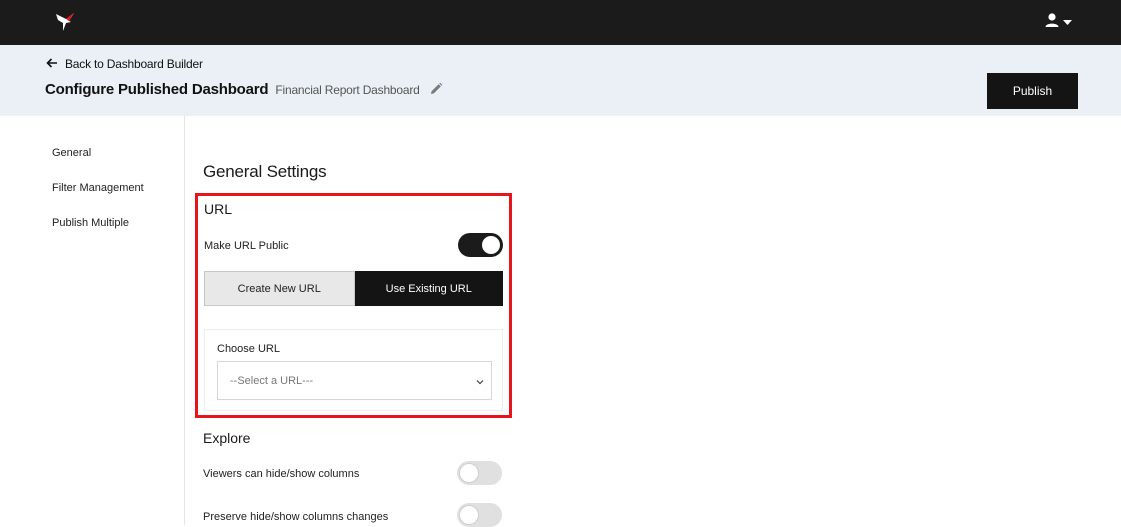 The height and width of the screenshot is (527, 1121). I want to click on preserve-columns-changes-toggle, so click(479, 515).